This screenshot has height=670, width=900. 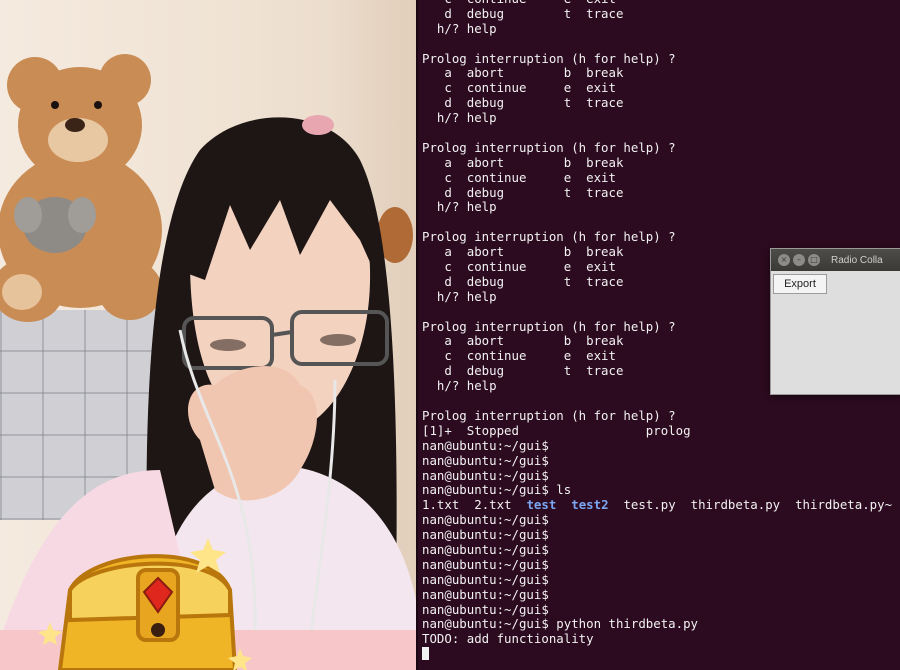 I want to click on export-button: Export, so click(x=800, y=284).